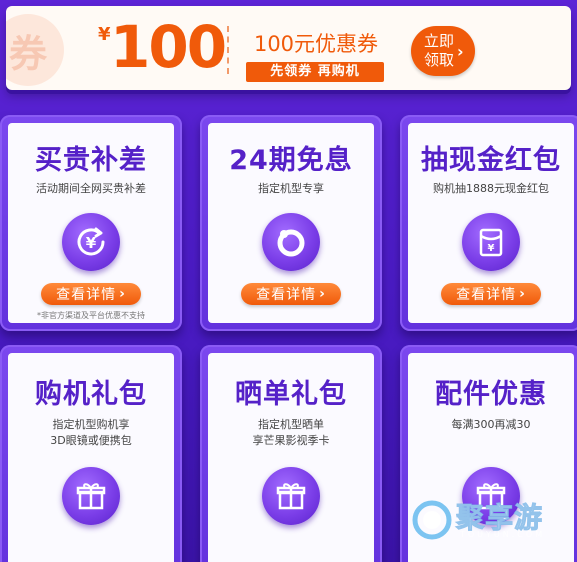 The image size is (577, 562). What do you see at coordinates (91, 315) in the screenshot?
I see `card-disclaimer: *非官方渠道及平台优惠不支持` at bounding box center [91, 315].